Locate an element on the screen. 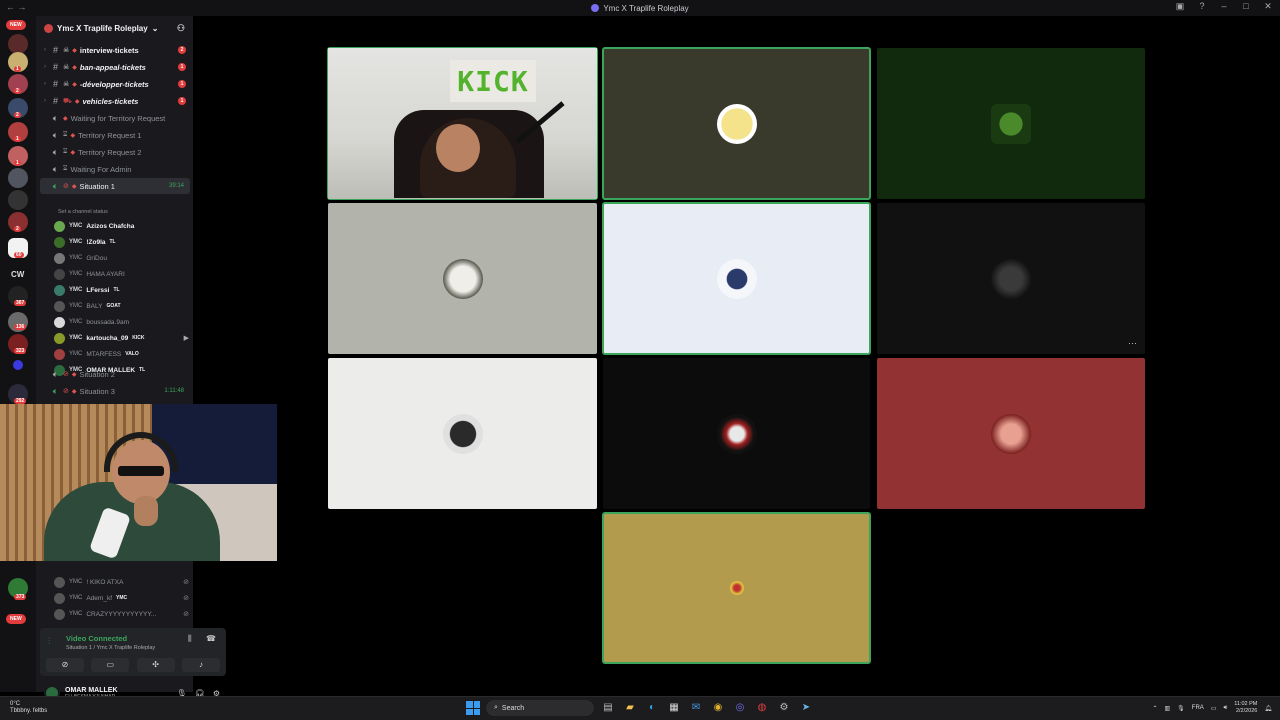 This screenshot has height=720, width=1280. unread-badge: 136 is located at coordinates (20, 327).